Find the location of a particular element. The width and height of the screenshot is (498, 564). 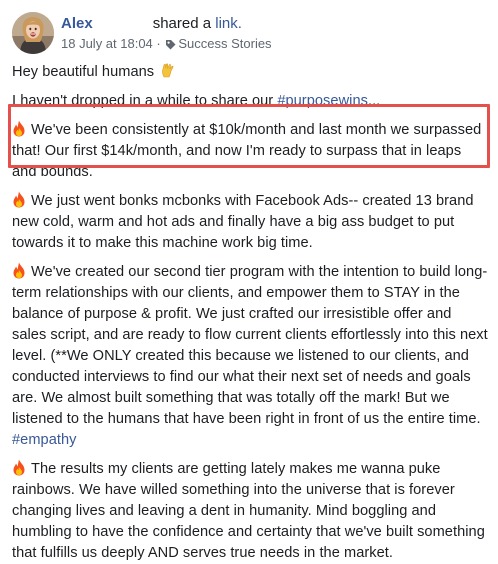

post-subline: 18 July at 18:04 · Success Stories is located at coordinates (271, 45).